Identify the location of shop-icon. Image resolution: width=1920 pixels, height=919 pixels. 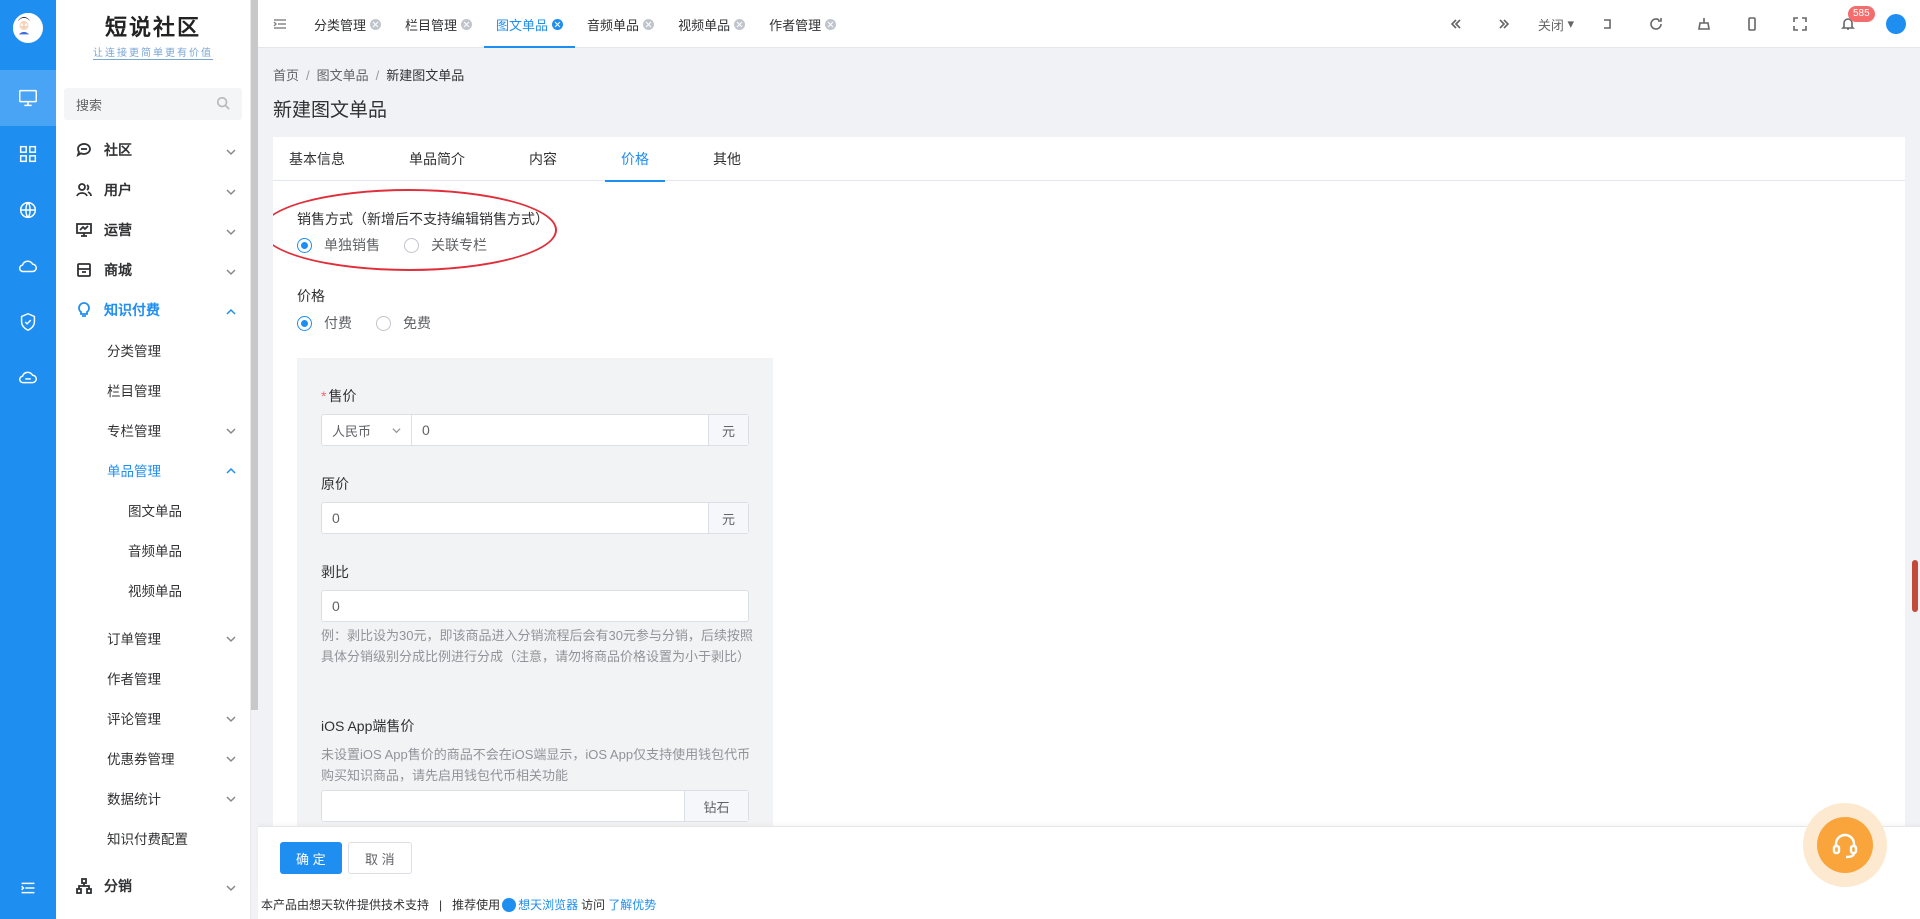
(84, 270).